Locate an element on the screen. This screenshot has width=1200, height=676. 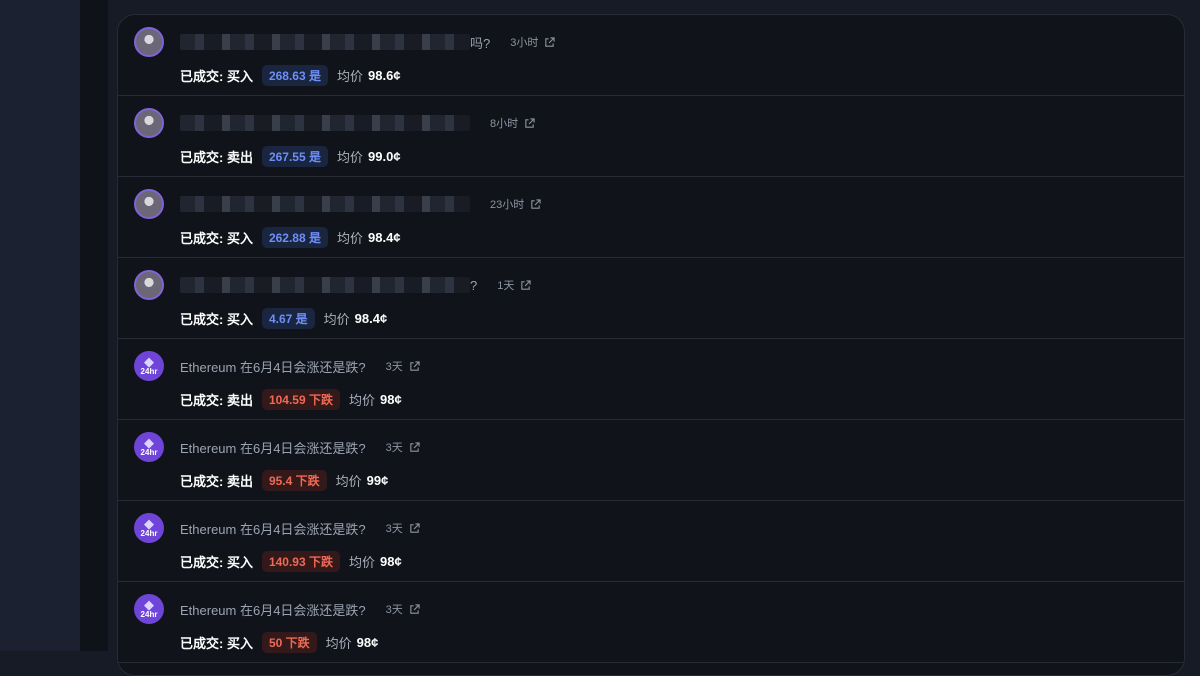
activity-row: ? 1天 已成交: 买入 4.67 是 均价 98.4¢ is located at coordinates (651, 298).